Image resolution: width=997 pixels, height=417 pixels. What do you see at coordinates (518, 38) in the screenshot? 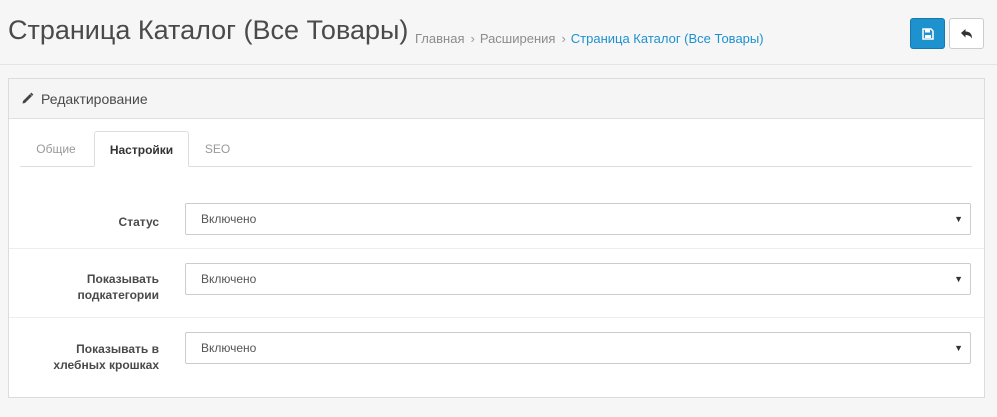
I see `breadcrumb-extensions: Расширения` at bounding box center [518, 38].